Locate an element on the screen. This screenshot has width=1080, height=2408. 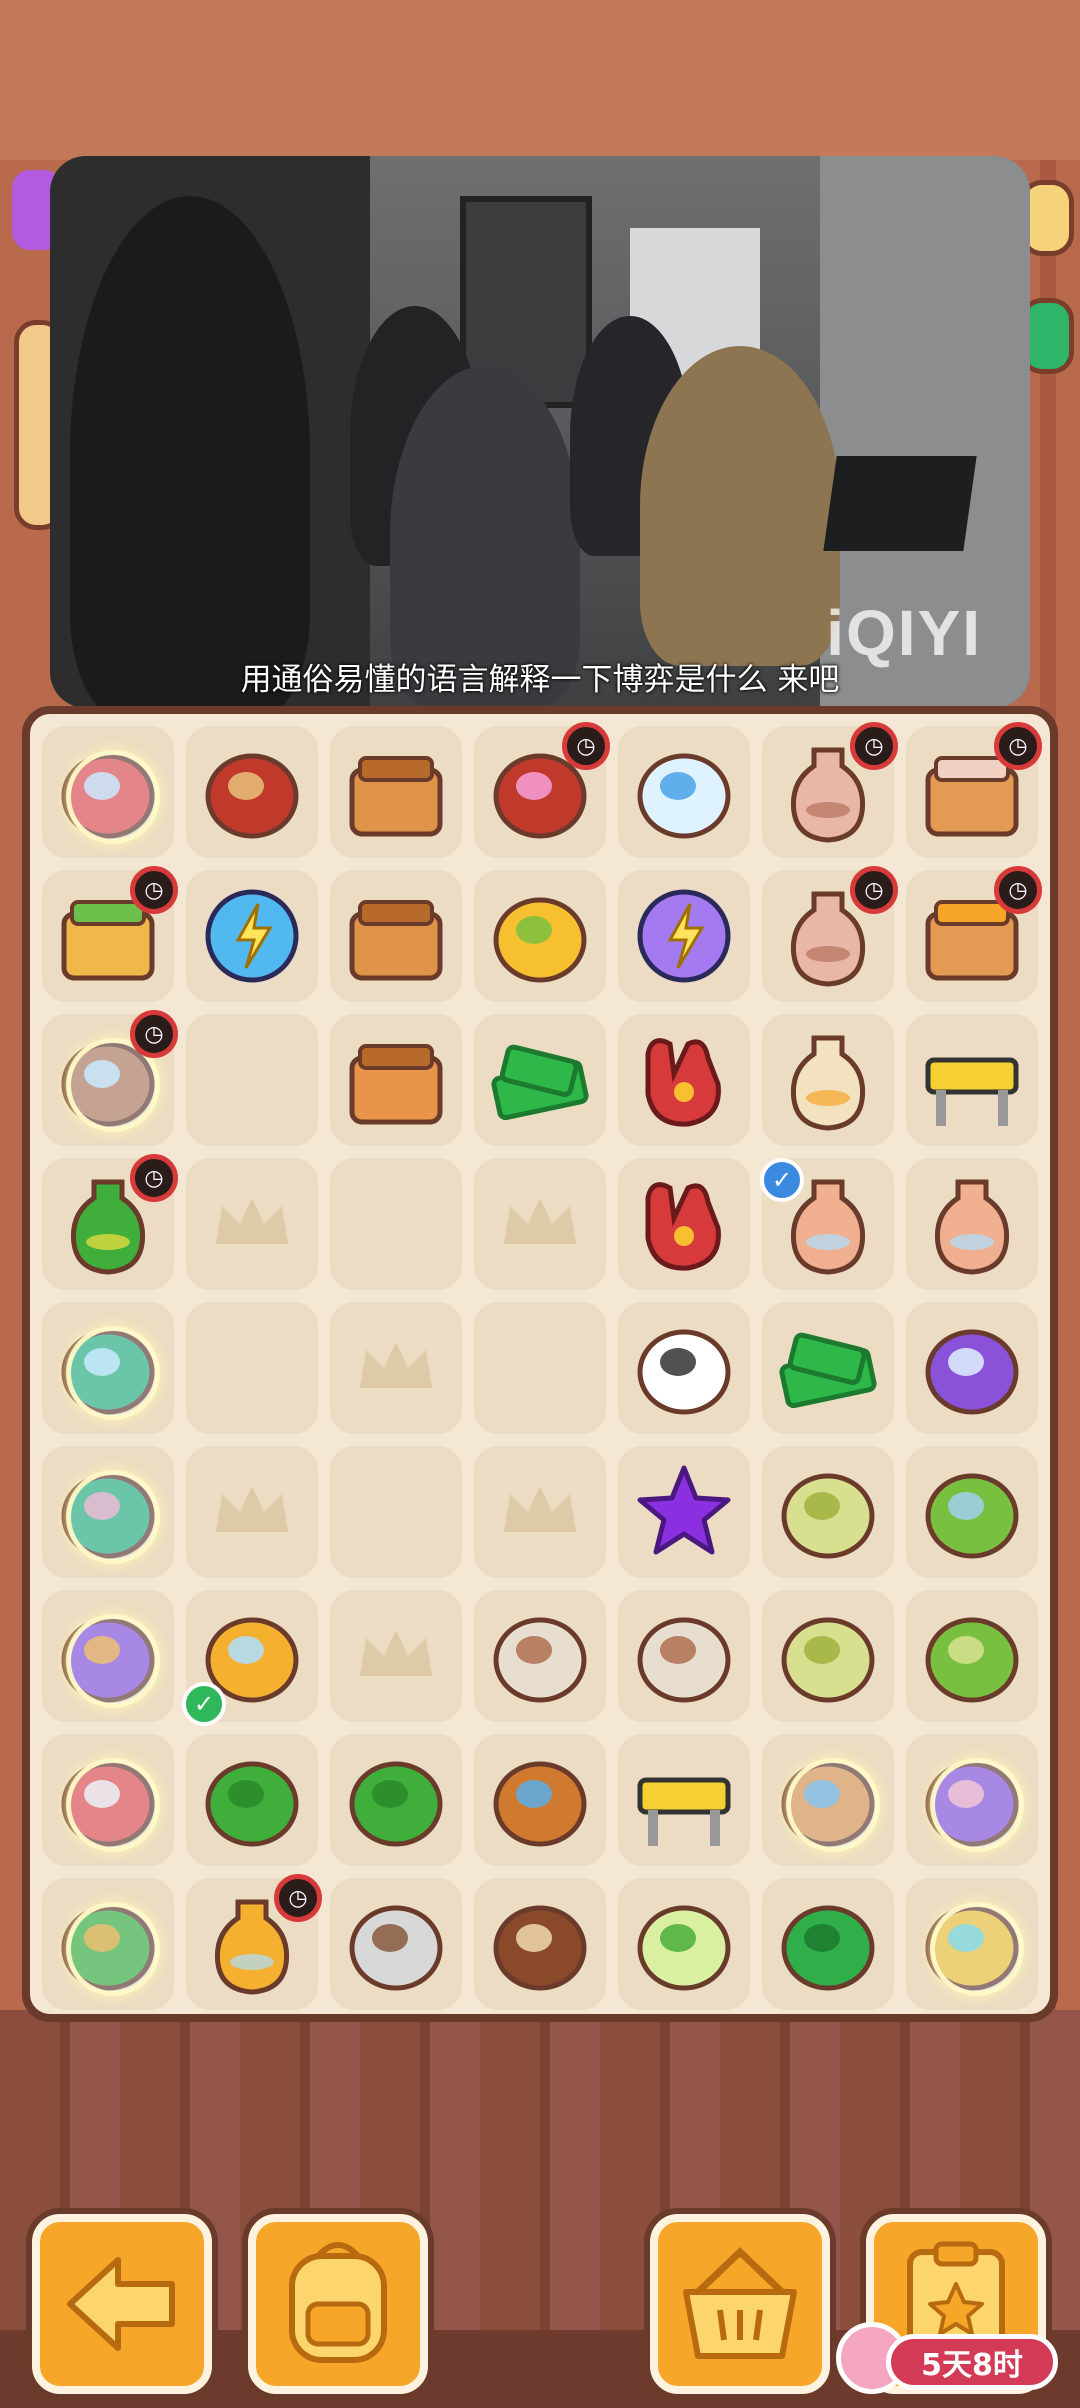
striped-vase-icon is located at coordinates (828, 1083).